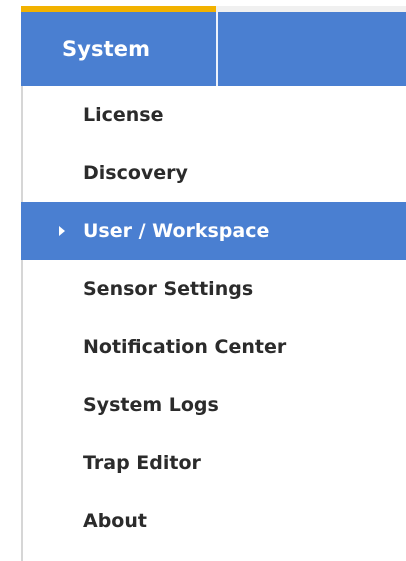  What do you see at coordinates (142, 463) in the screenshot?
I see `menu-item-label: Trap Editor` at bounding box center [142, 463].